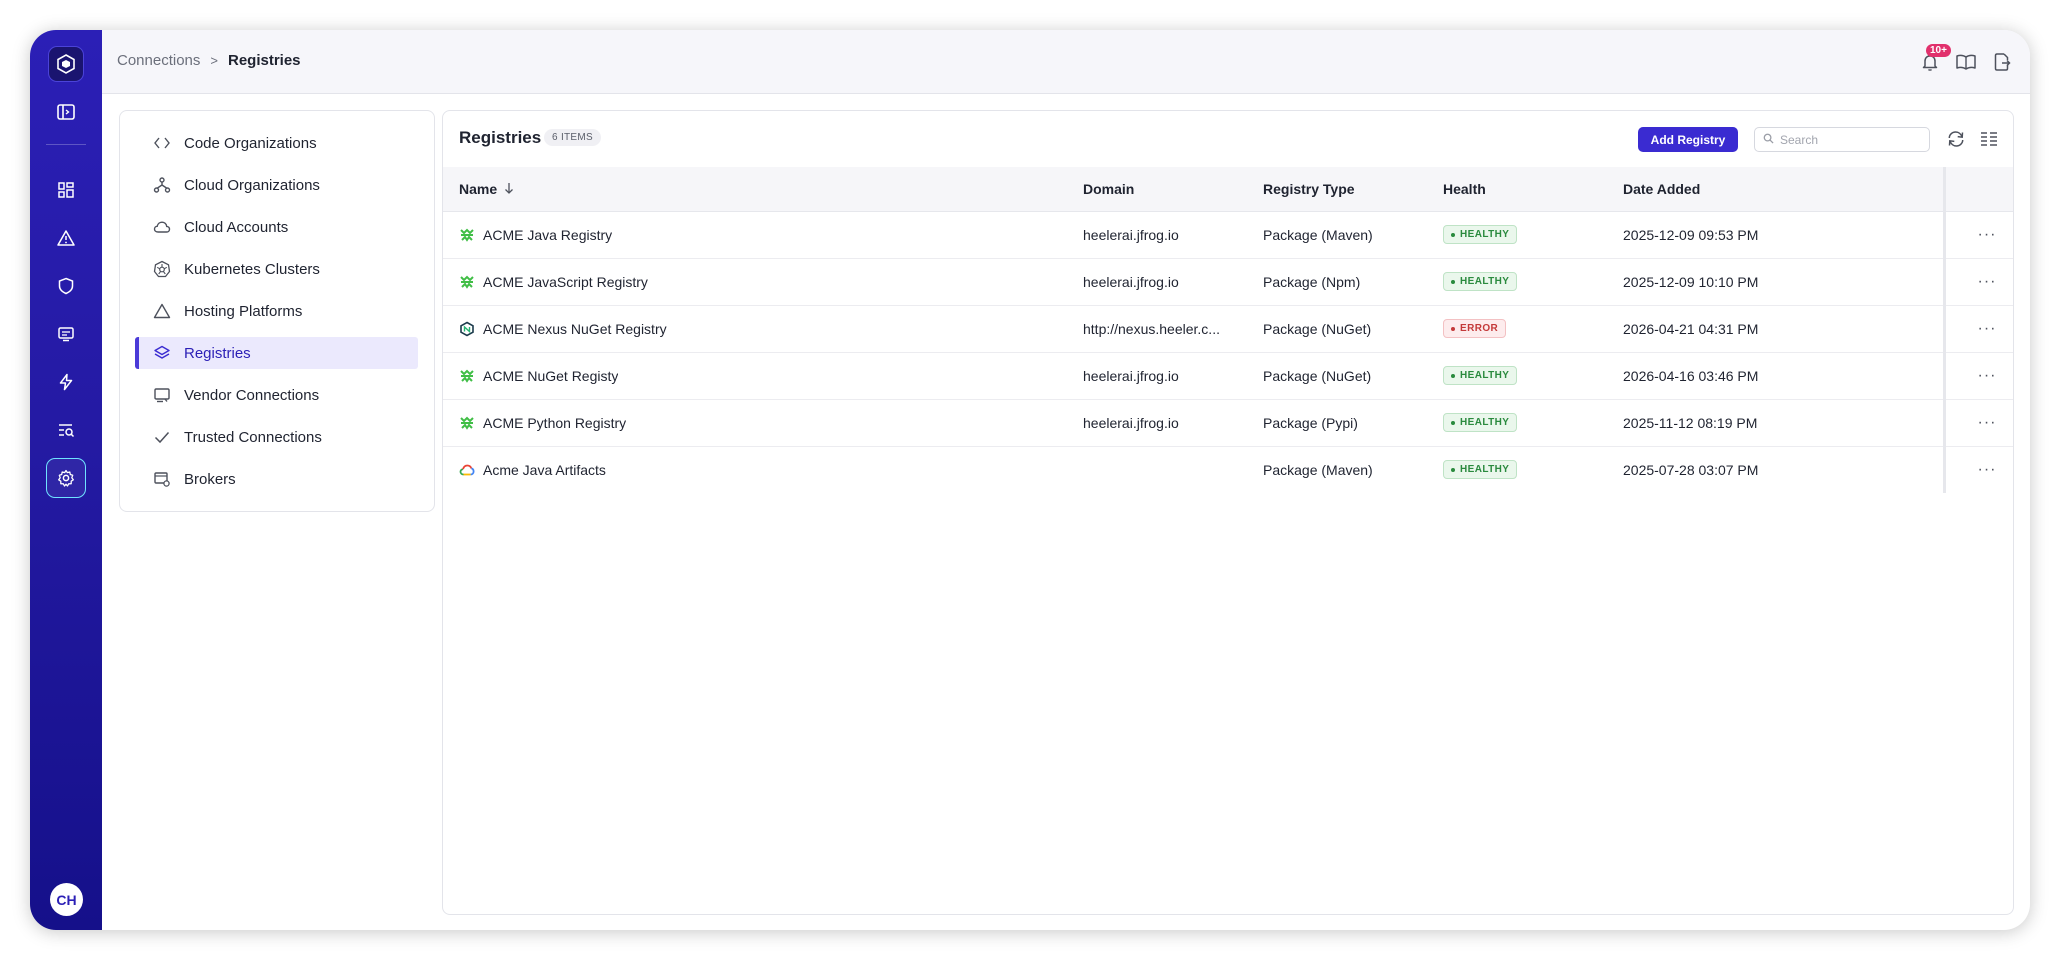 The image size is (2060, 960). What do you see at coordinates (554, 423) in the screenshot?
I see `registry-name: ACME Python Registry` at bounding box center [554, 423].